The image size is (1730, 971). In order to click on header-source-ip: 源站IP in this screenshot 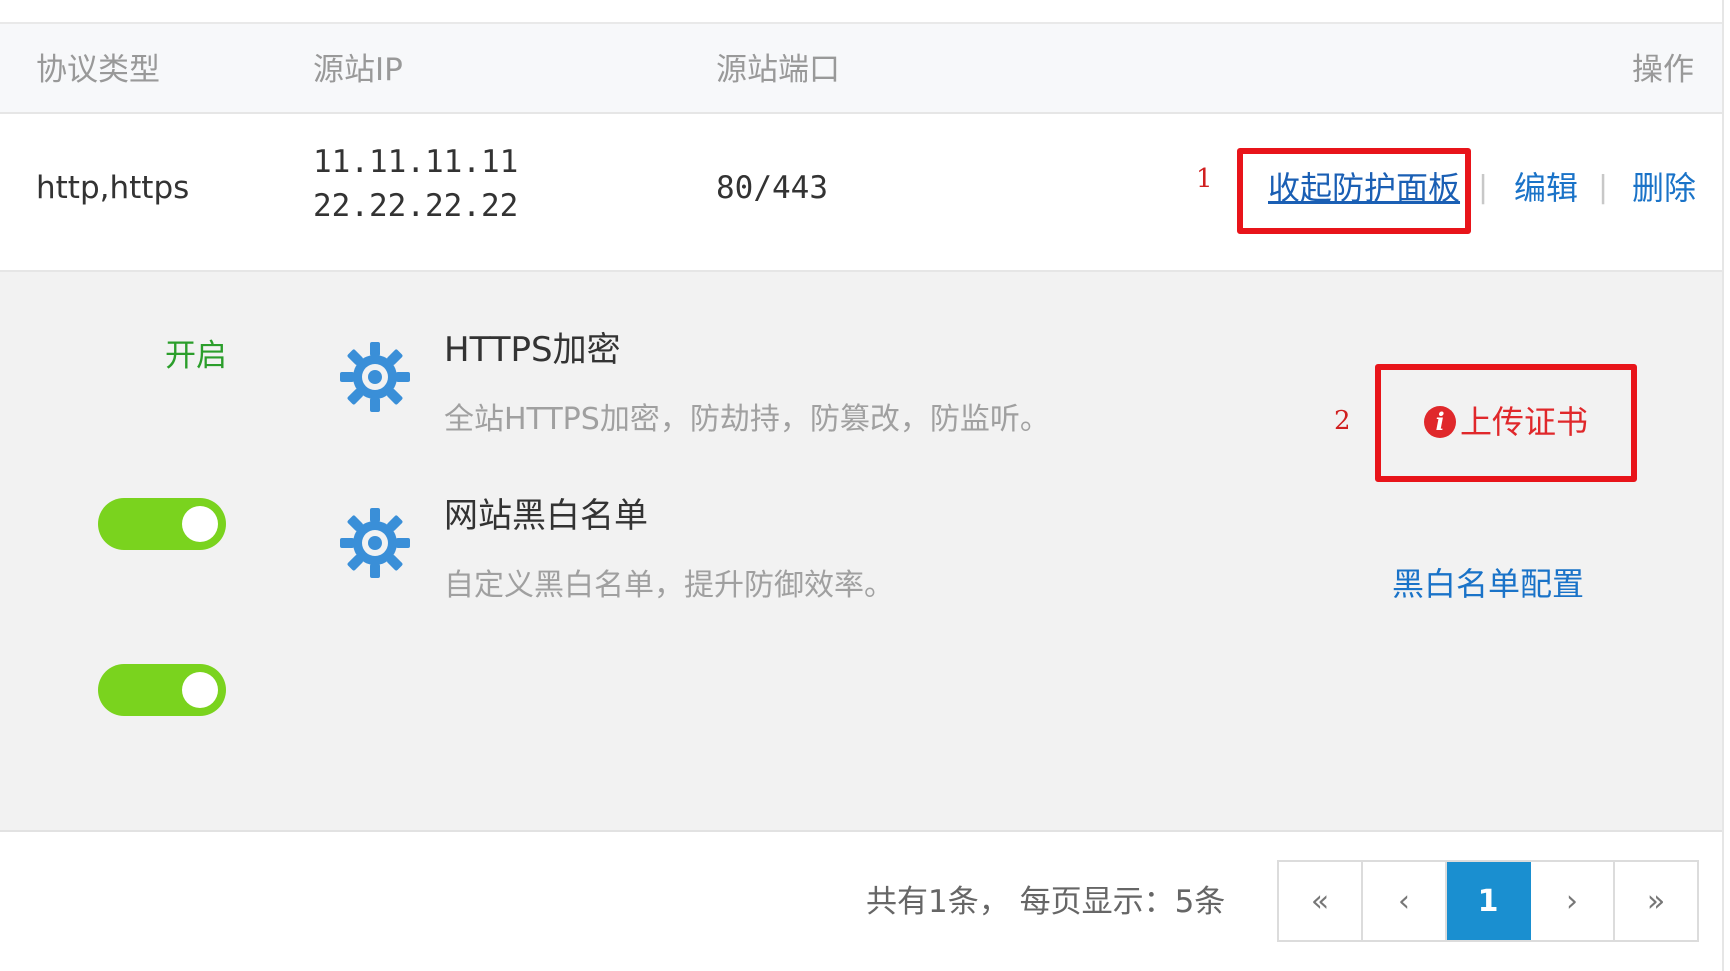, I will do `click(358, 70)`.